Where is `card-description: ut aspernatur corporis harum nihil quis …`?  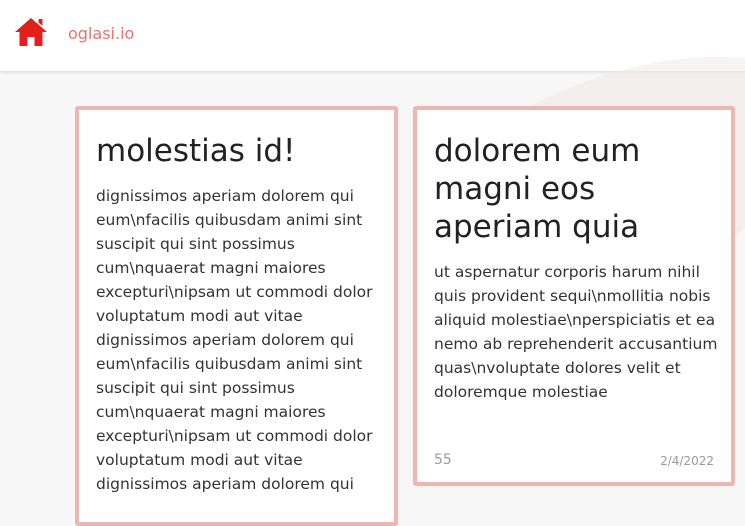
card-description: ut aspernatur corporis harum nihil quis … is located at coordinates (576, 332).